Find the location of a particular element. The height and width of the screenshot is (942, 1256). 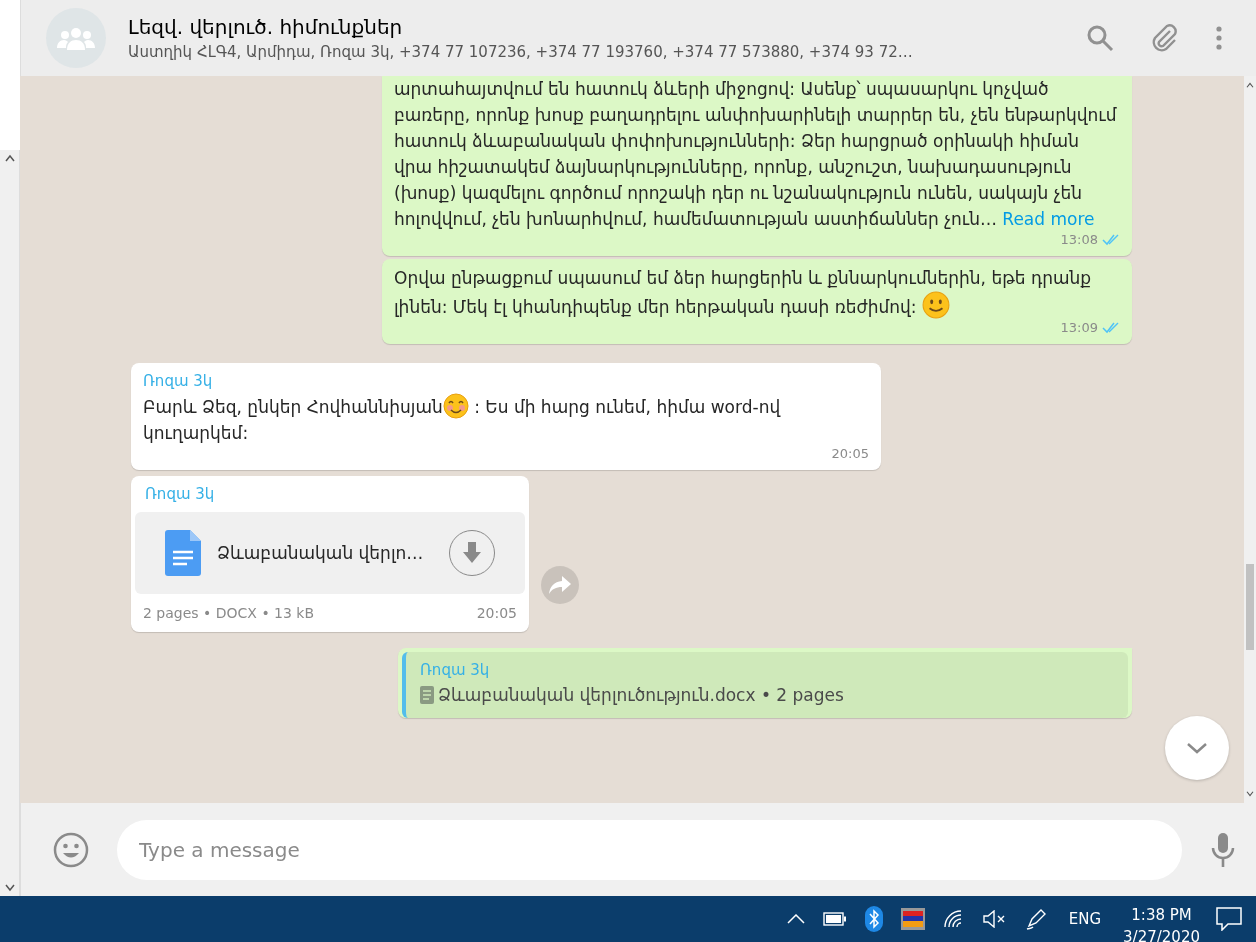

scroll-down-button is located at coordinates (1197, 748).